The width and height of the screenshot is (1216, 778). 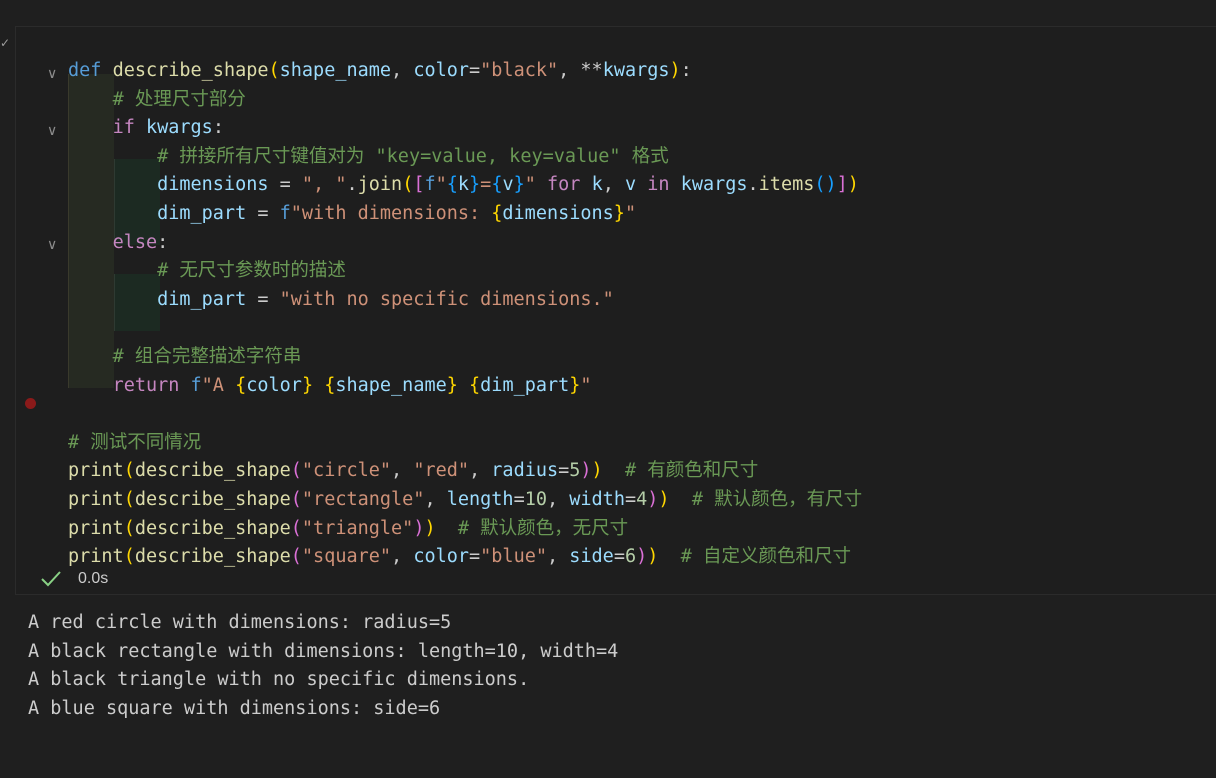 What do you see at coordinates (157, 100) in the screenshot?
I see `code-line: # 处理尺寸部分` at bounding box center [157, 100].